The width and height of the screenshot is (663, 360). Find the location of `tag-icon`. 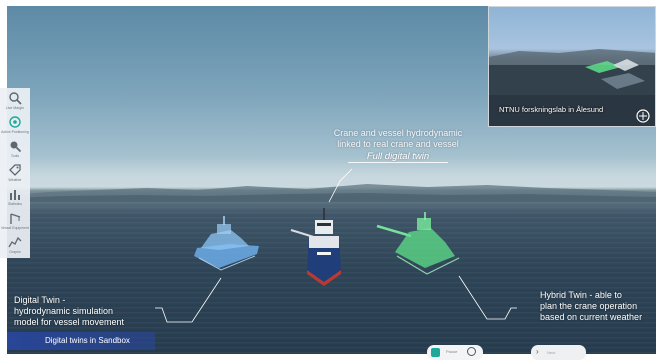

tag-icon is located at coordinates (15, 169).